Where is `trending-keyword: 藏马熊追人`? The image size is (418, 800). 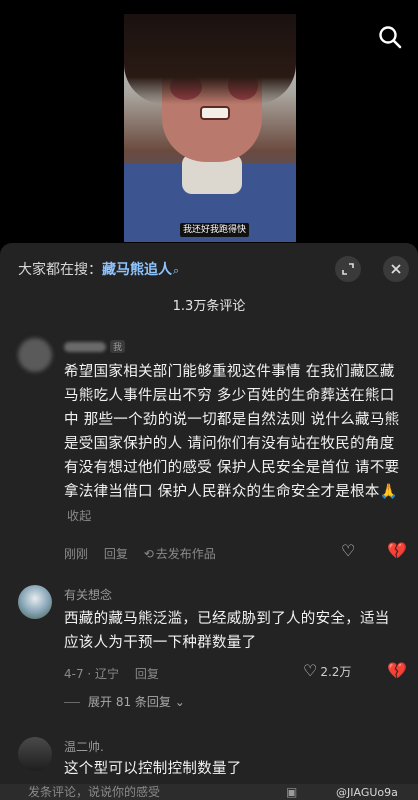
trending-keyword: 藏马熊追人 is located at coordinates (137, 270).